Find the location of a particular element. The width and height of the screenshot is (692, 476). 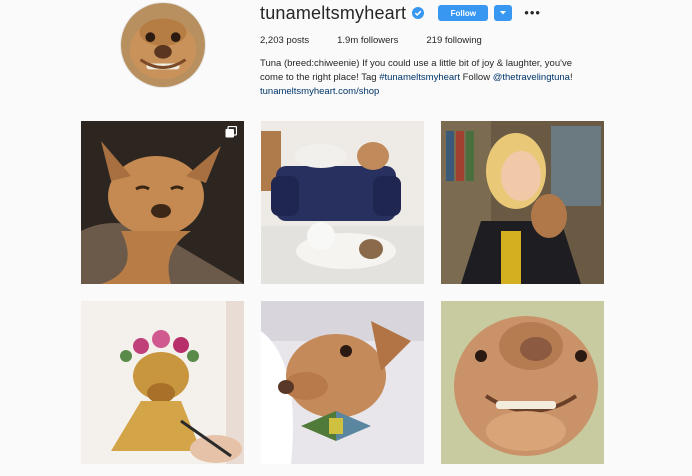

post-watercolor-painting is located at coordinates (162, 382).